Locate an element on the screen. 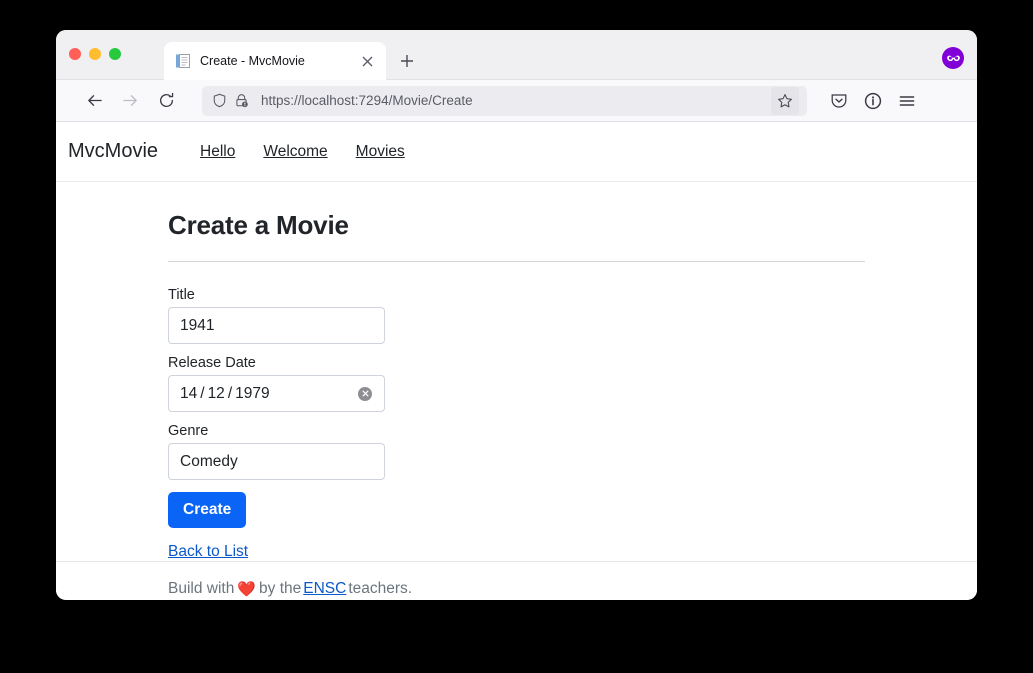  create-button: Create is located at coordinates (207, 510).